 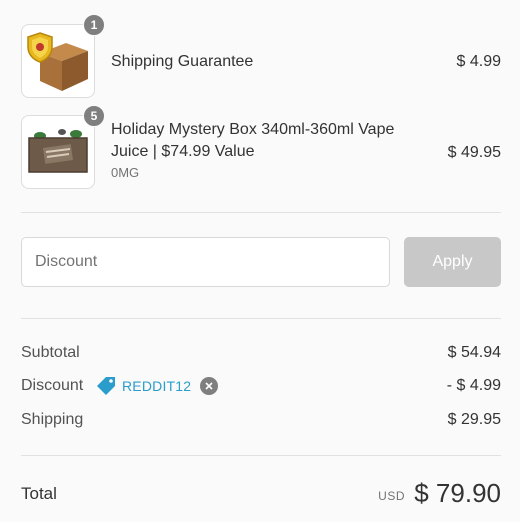 I want to click on subtotal-label: Subtotal, so click(x=50, y=352).